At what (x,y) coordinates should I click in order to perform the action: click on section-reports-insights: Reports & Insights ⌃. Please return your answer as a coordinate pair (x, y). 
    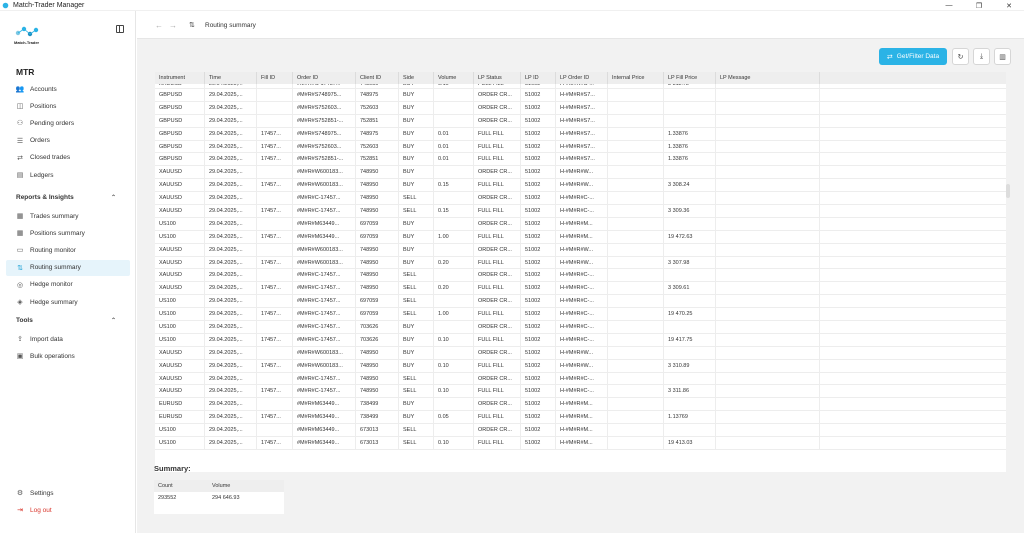
    Looking at the image, I should click on (66, 197).